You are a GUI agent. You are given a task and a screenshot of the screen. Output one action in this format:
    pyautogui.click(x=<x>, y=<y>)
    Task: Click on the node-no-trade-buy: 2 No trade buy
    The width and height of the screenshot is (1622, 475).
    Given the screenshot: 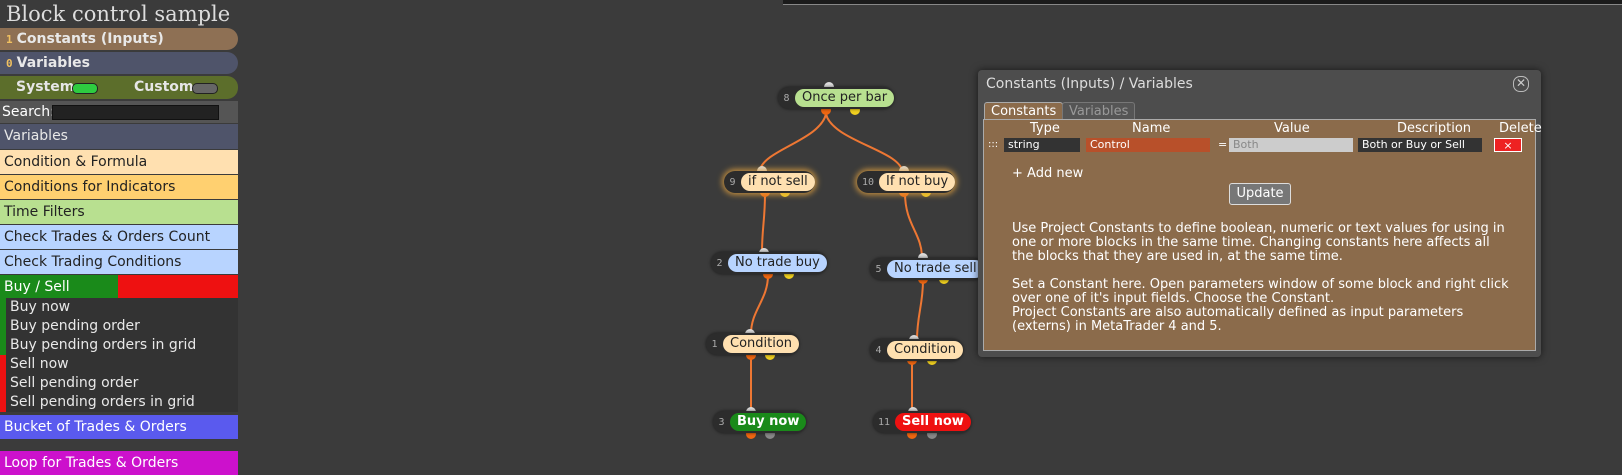 What is the action you would take?
    pyautogui.click(x=769, y=263)
    